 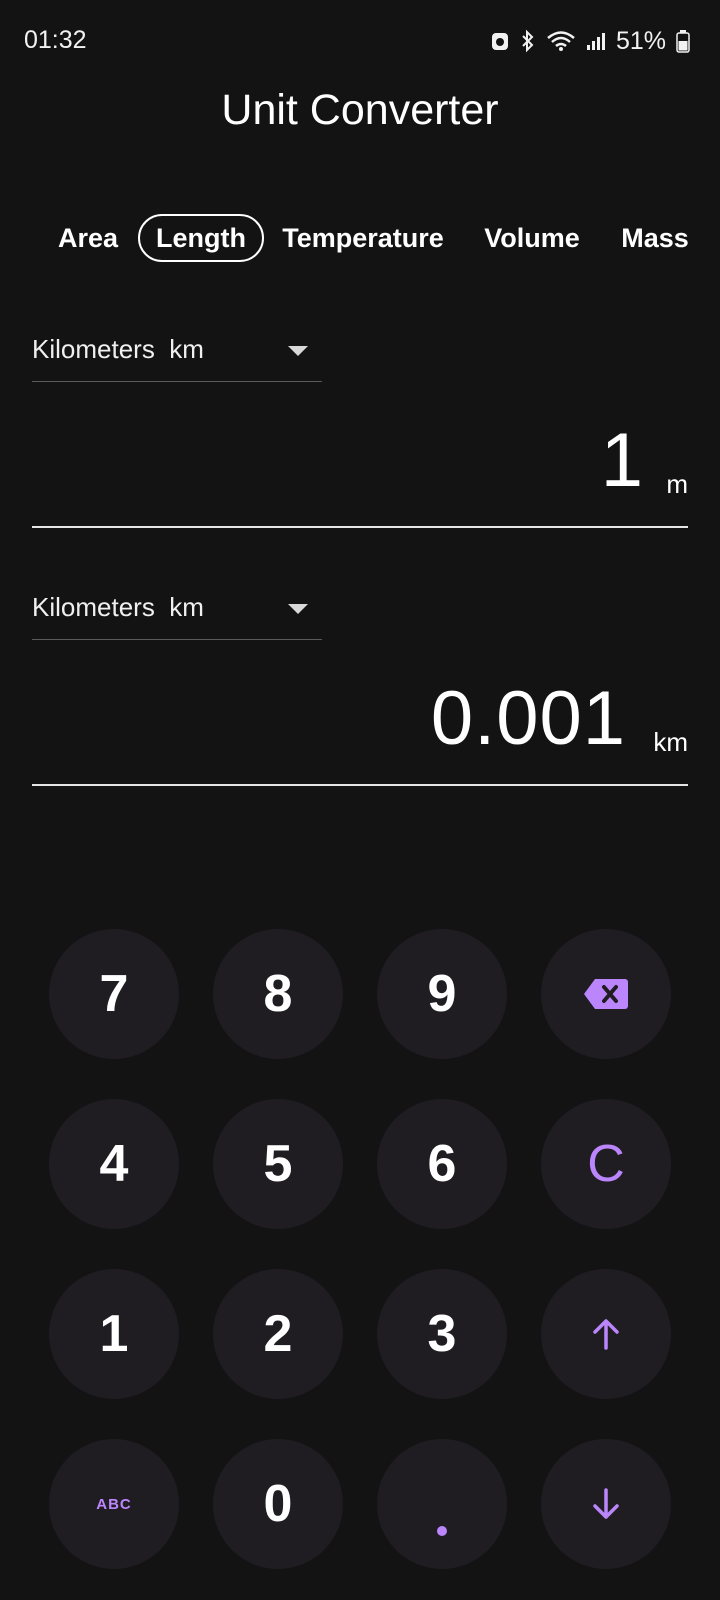 What do you see at coordinates (606, 1164) in the screenshot?
I see `clear-button: C` at bounding box center [606, 1164].